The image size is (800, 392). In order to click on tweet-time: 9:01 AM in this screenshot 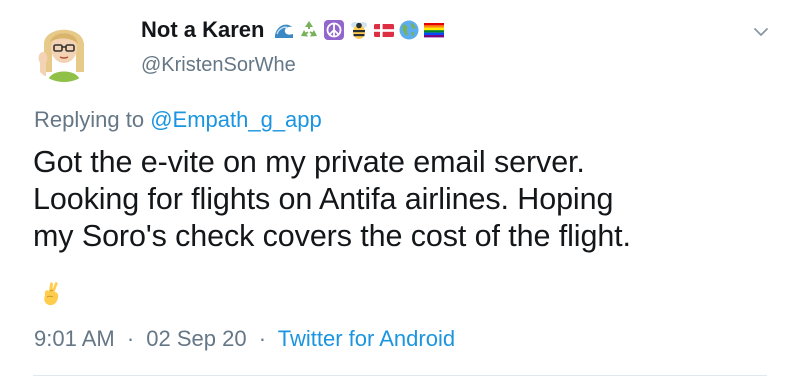, I will do `click(74, 338)`.